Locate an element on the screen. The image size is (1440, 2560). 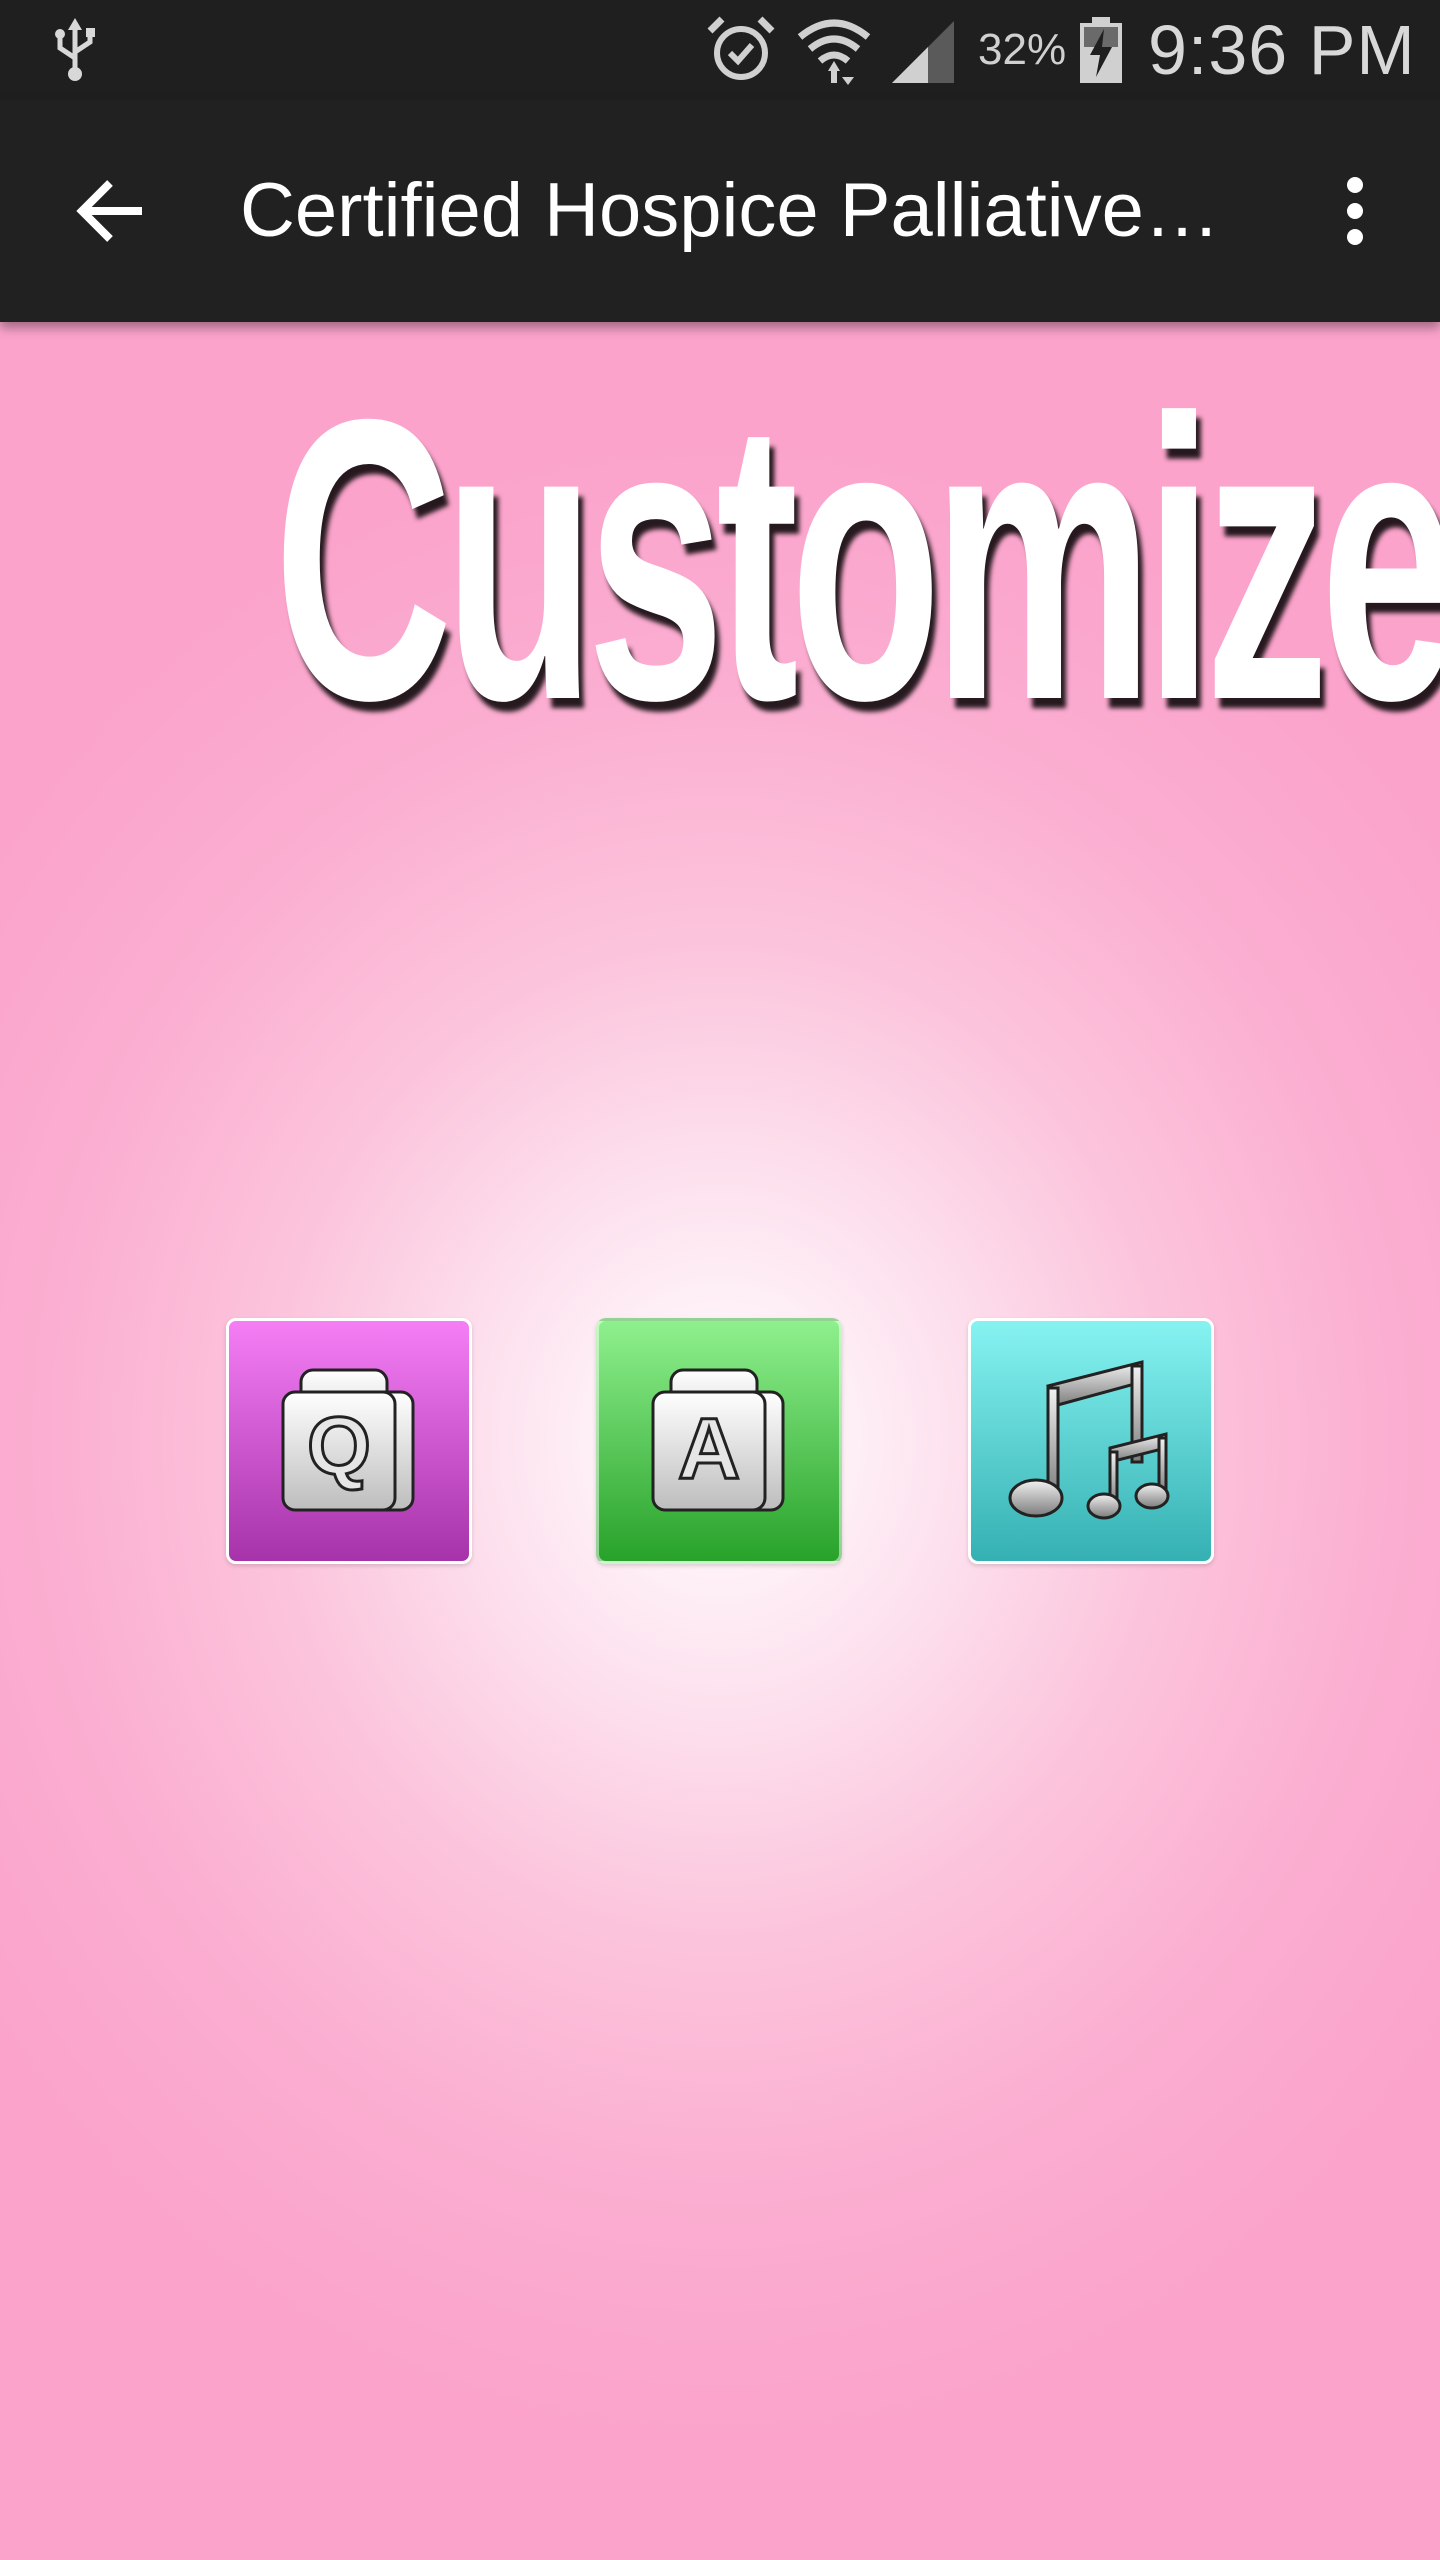
music-button is located at coordinates (1091, 1441).